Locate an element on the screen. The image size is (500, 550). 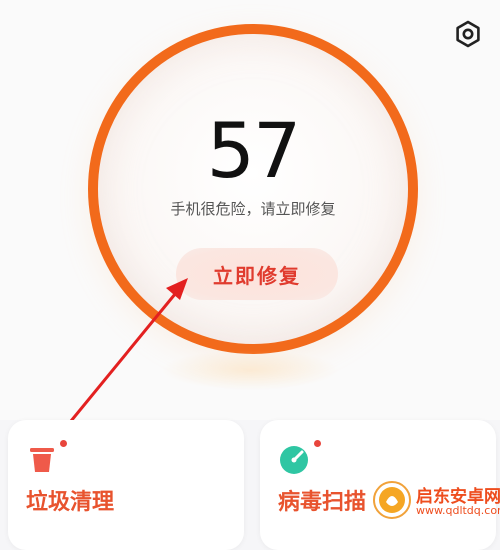
fix-now-button: 立即修复 is located at coordinates (257, 274).